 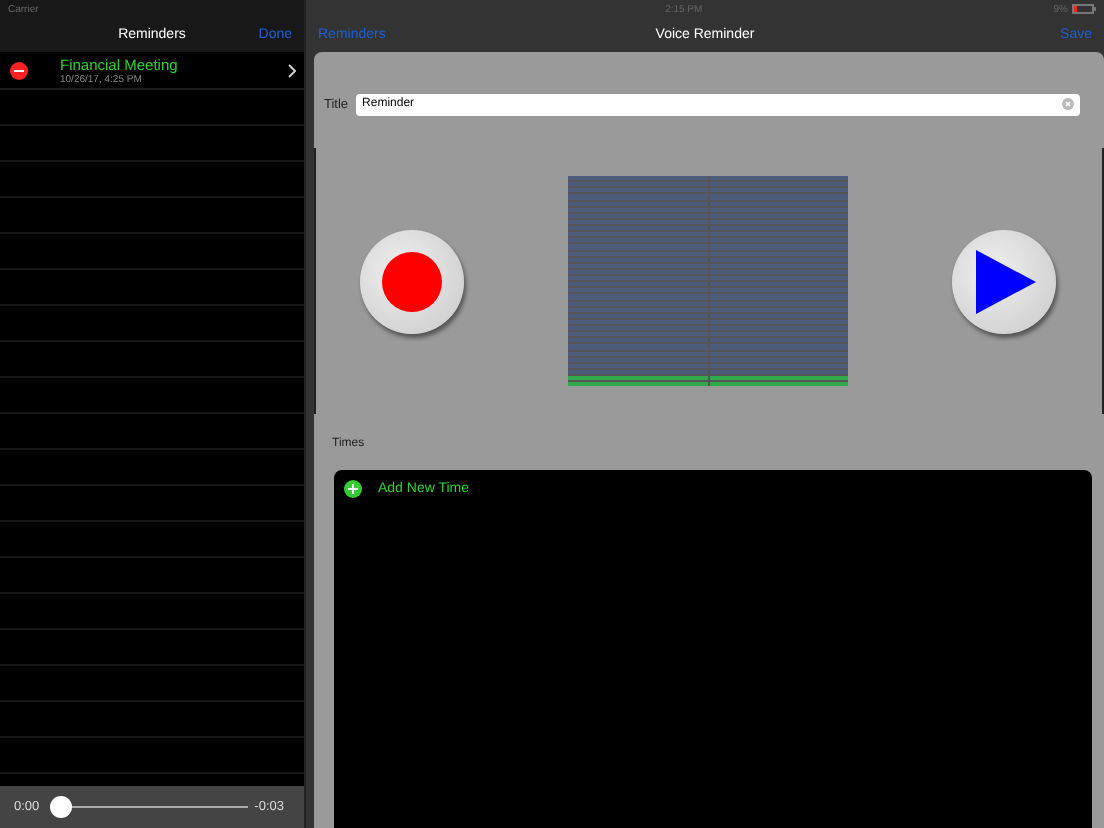 What do you see at coordinates (353, 489) in the screenshot?
I see `add-icon` at bounding box center [353, 489].